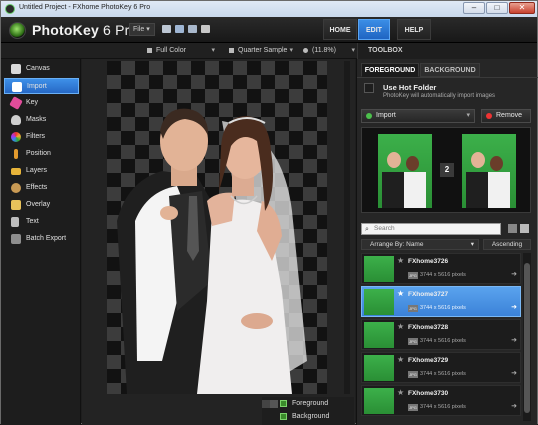 This screenshot has height=425, width=538. Describe the element at coordinates (512, 228) in the screenshot. I see `list-view-icon` at that location.